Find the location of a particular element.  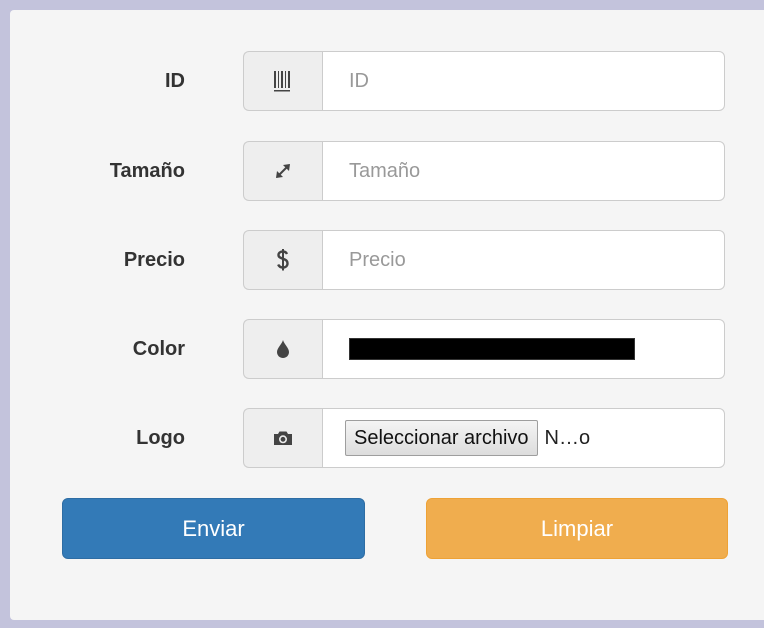

logo-row: Logo Seleccionar archivo N…o is located at coordinates (387, 438).